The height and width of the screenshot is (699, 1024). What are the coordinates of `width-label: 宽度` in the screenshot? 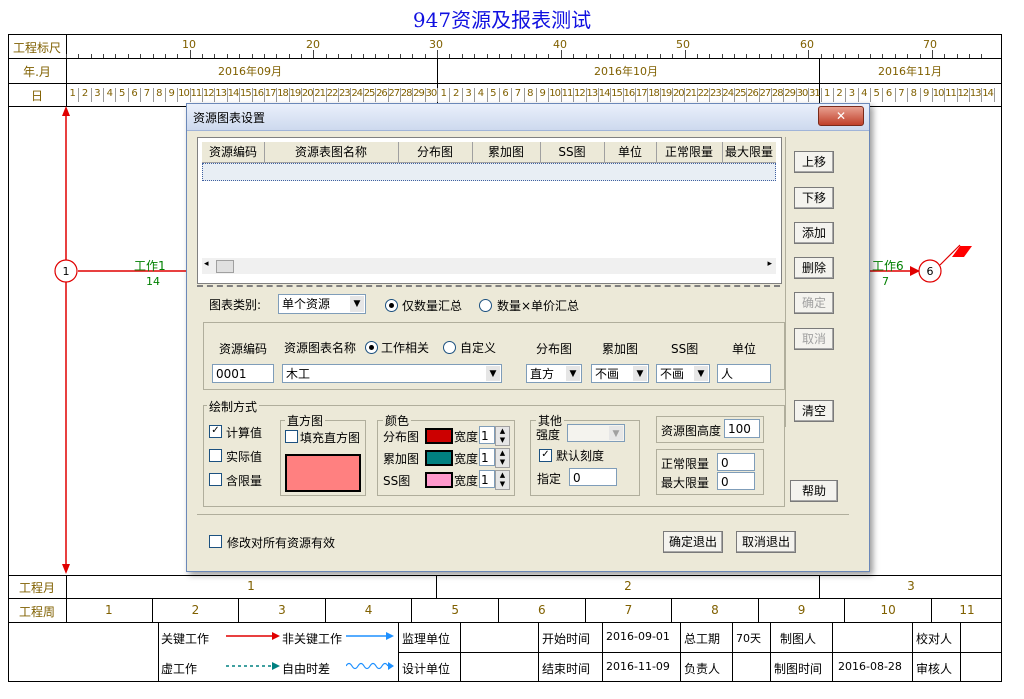 It's located at (466, 459).